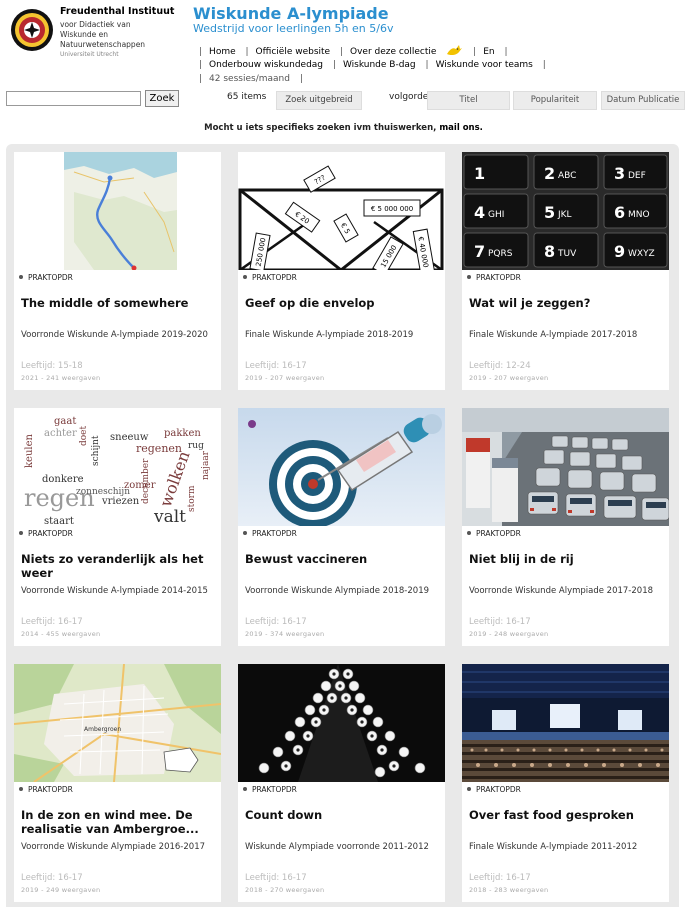  What do you see at coordinates (555, 100) in the screenshot?
I see `sort-popularity-button: Populariteit` at bounding box center [555, 100].